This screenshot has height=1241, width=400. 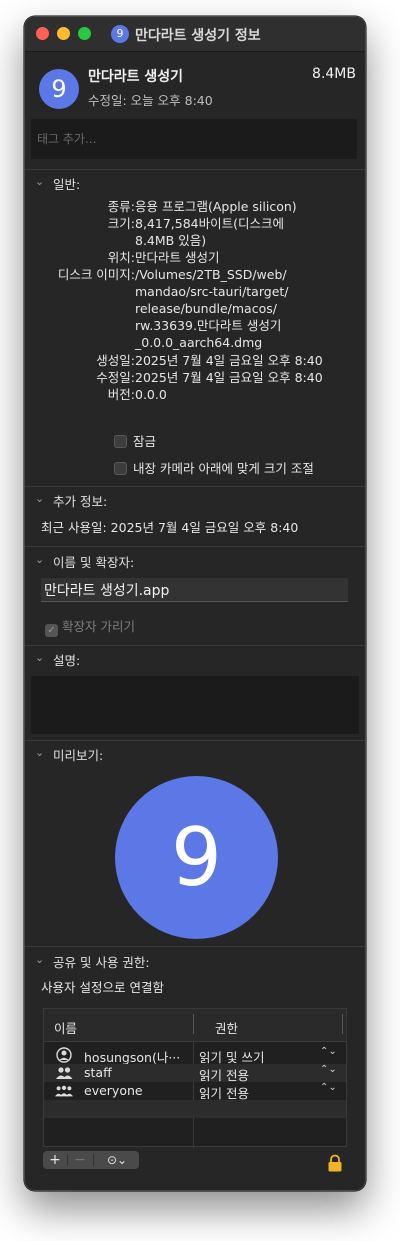 What do you see at coordinates (170, 527) in the screenshot?
I see `last-opened: 최근 사용일: 2025년 7월 4일 금요일 오후 8:40` at bounding box center [170, 527].